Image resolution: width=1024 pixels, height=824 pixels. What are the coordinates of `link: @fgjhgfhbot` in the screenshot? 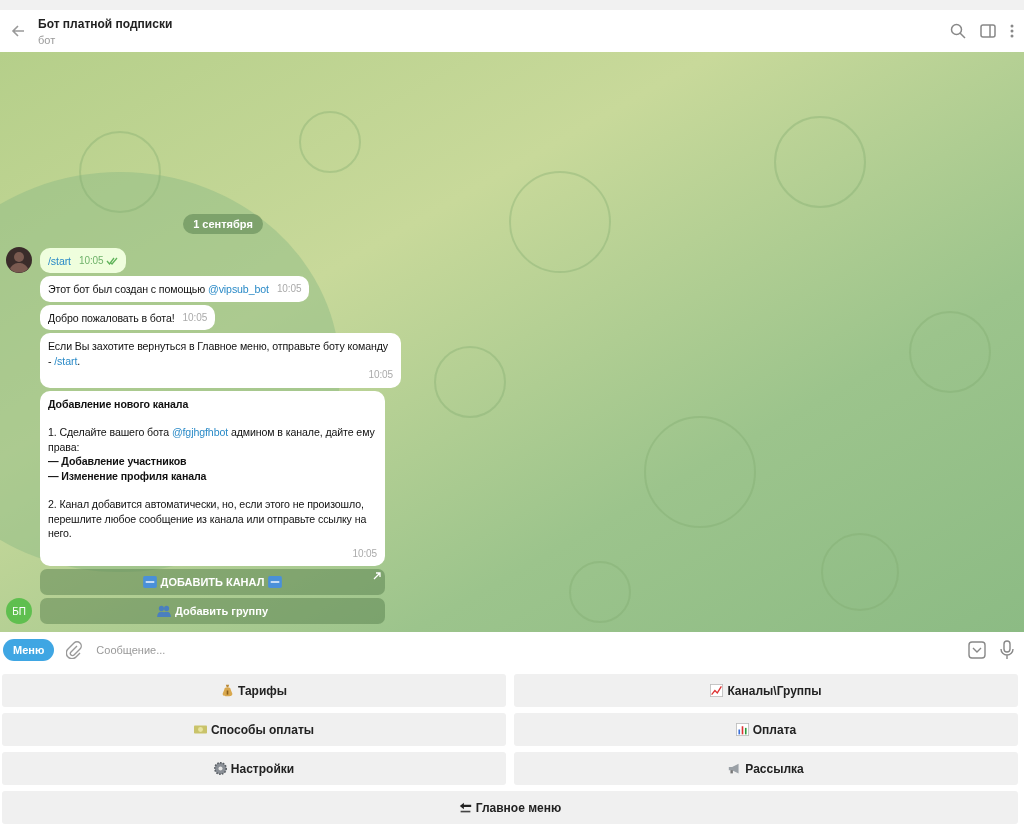 It's located at (200, 432).